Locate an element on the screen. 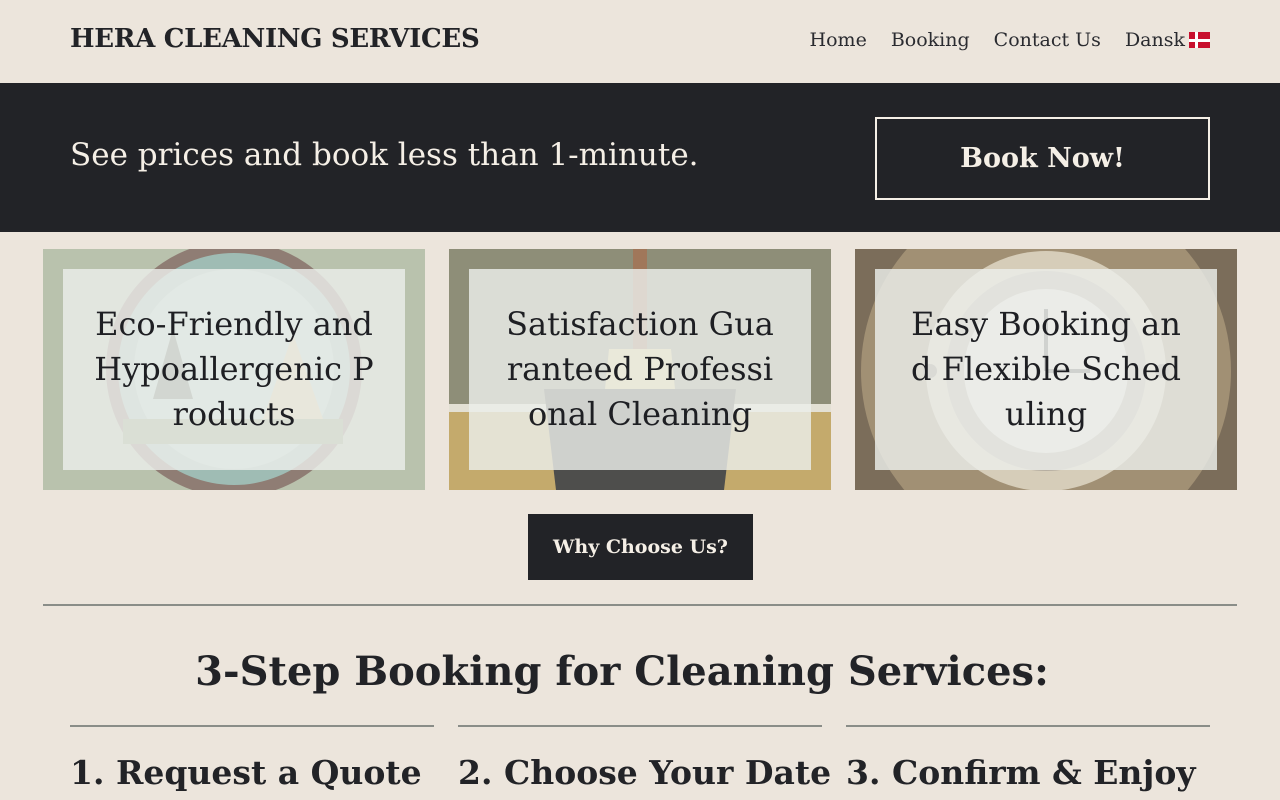 The image size is (1280, 800). feature-title: Eco-Friendly and Hypoallergenic Products is located at coordinates (234, 369).